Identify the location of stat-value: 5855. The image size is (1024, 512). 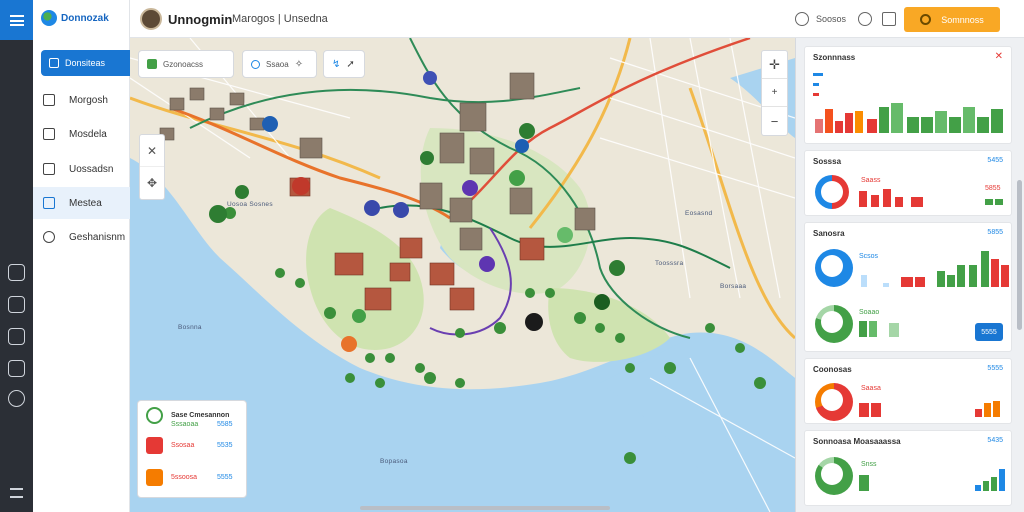
(993, 188).